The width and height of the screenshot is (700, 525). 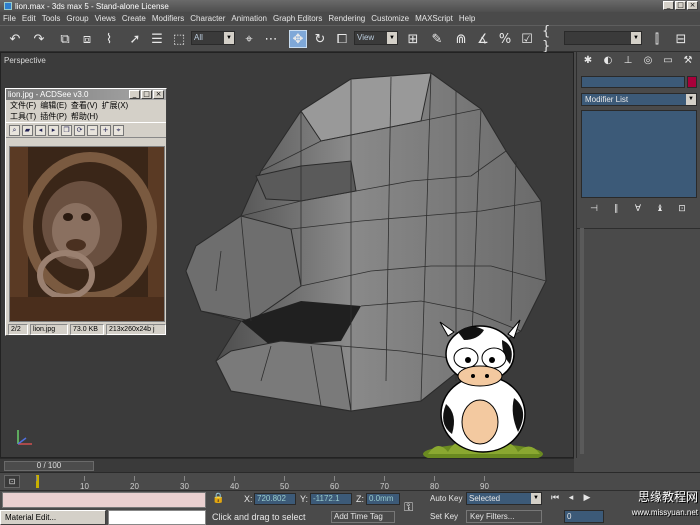 What do you see at coordinates (461, 39) in the screenshot?
I see `snap-toggle-icon: ⋒` at bounding box center [461, 39].